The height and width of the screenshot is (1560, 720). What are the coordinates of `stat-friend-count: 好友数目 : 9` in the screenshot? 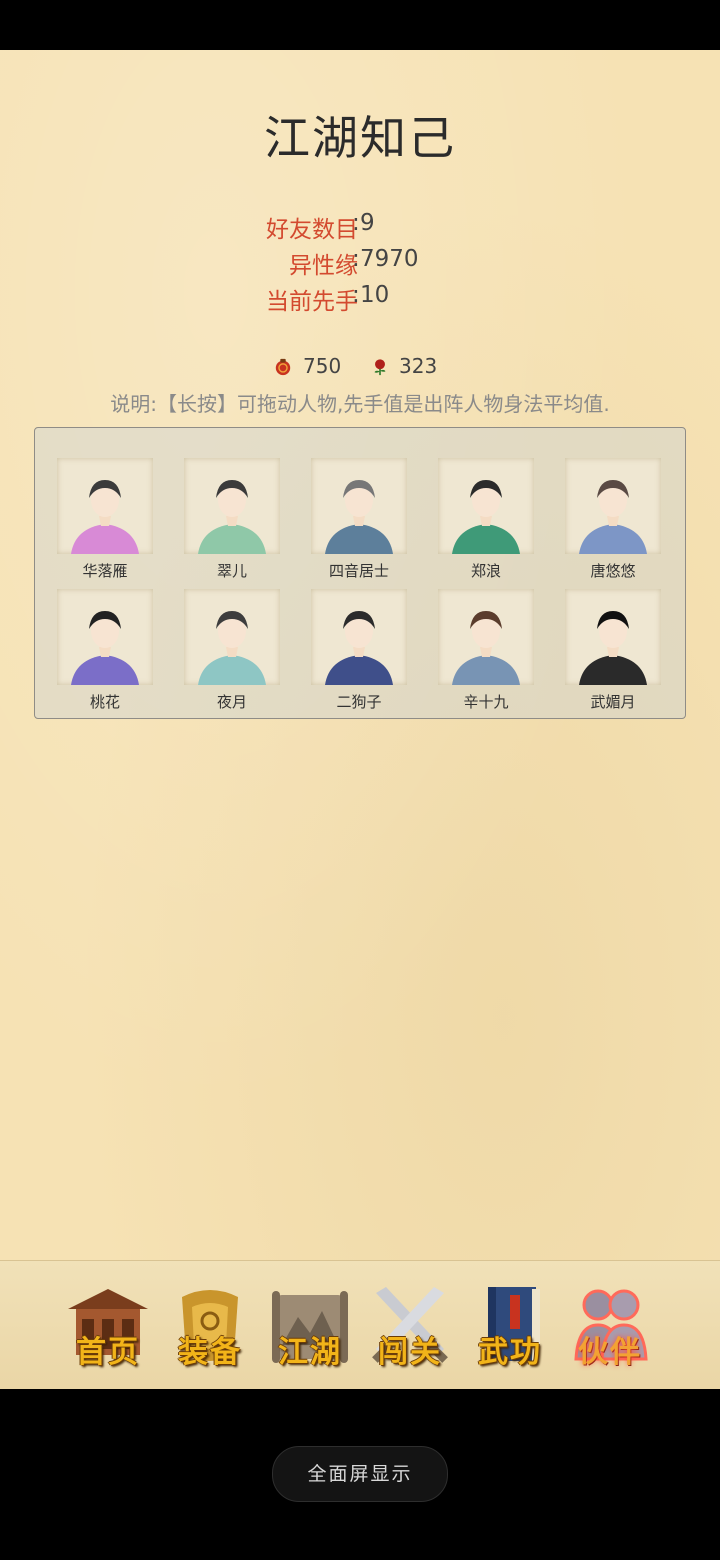 It's located at (360, 227).